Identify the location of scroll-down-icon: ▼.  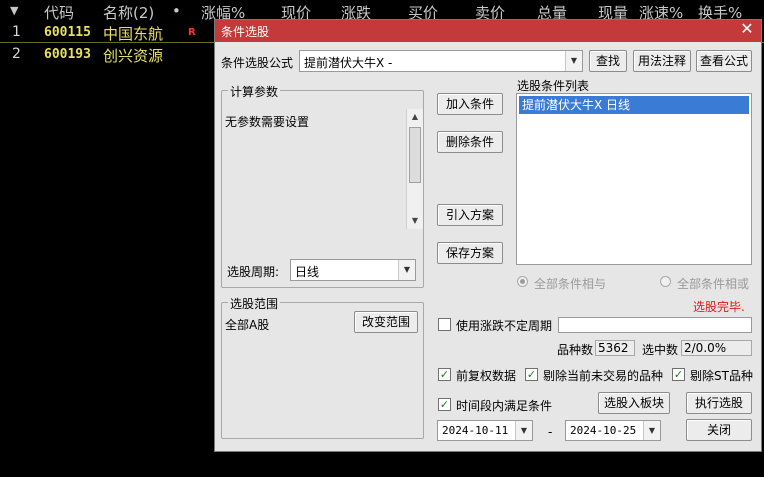
(415, 221).